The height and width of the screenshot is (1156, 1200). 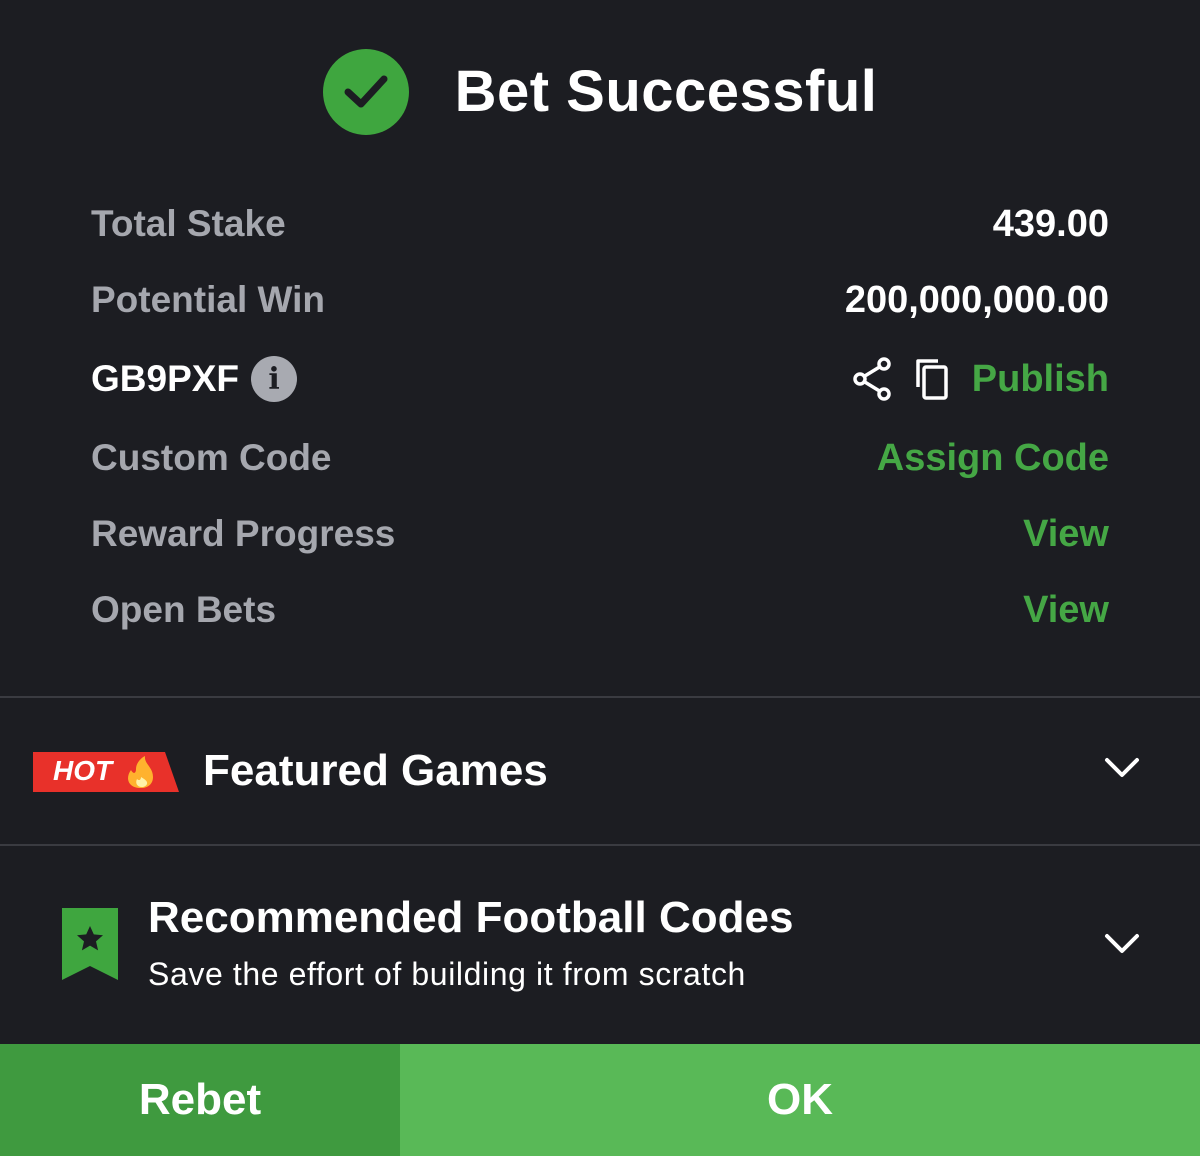 What do you see at coordinates (800, 1100) in the screenshot?
I see `ok-button: OK` at bounding box center [800, 1100].